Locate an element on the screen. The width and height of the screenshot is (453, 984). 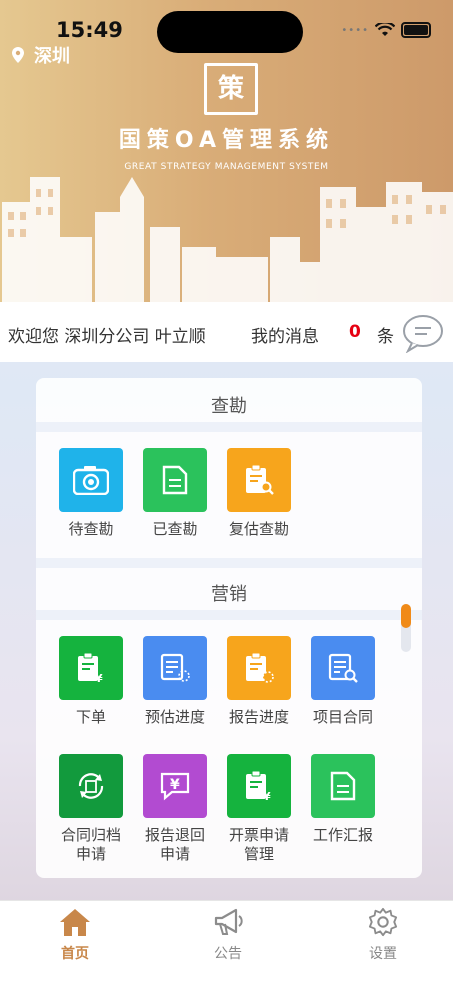
clipboard-progress-icon is located at coordinates (260, 667).